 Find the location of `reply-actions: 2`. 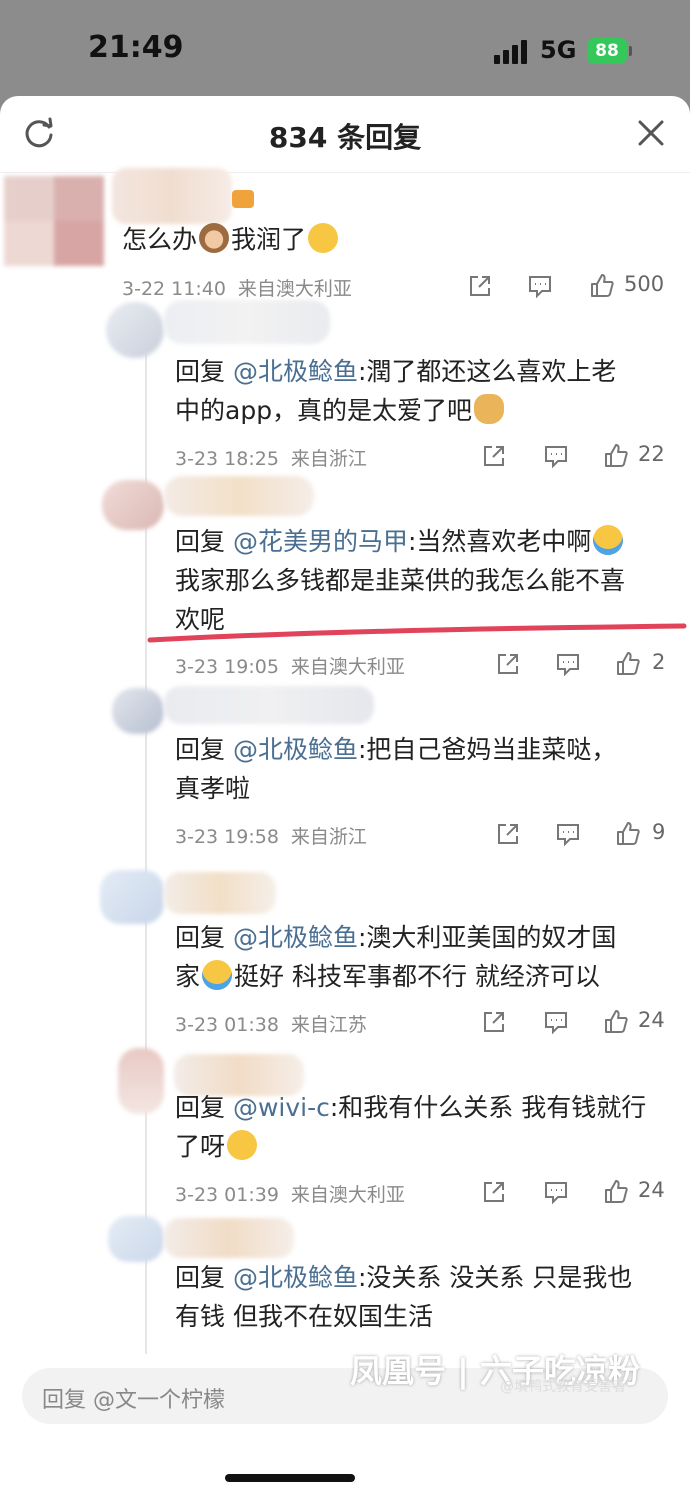

reply-actions: 2 is located at coordinates (592, 664).